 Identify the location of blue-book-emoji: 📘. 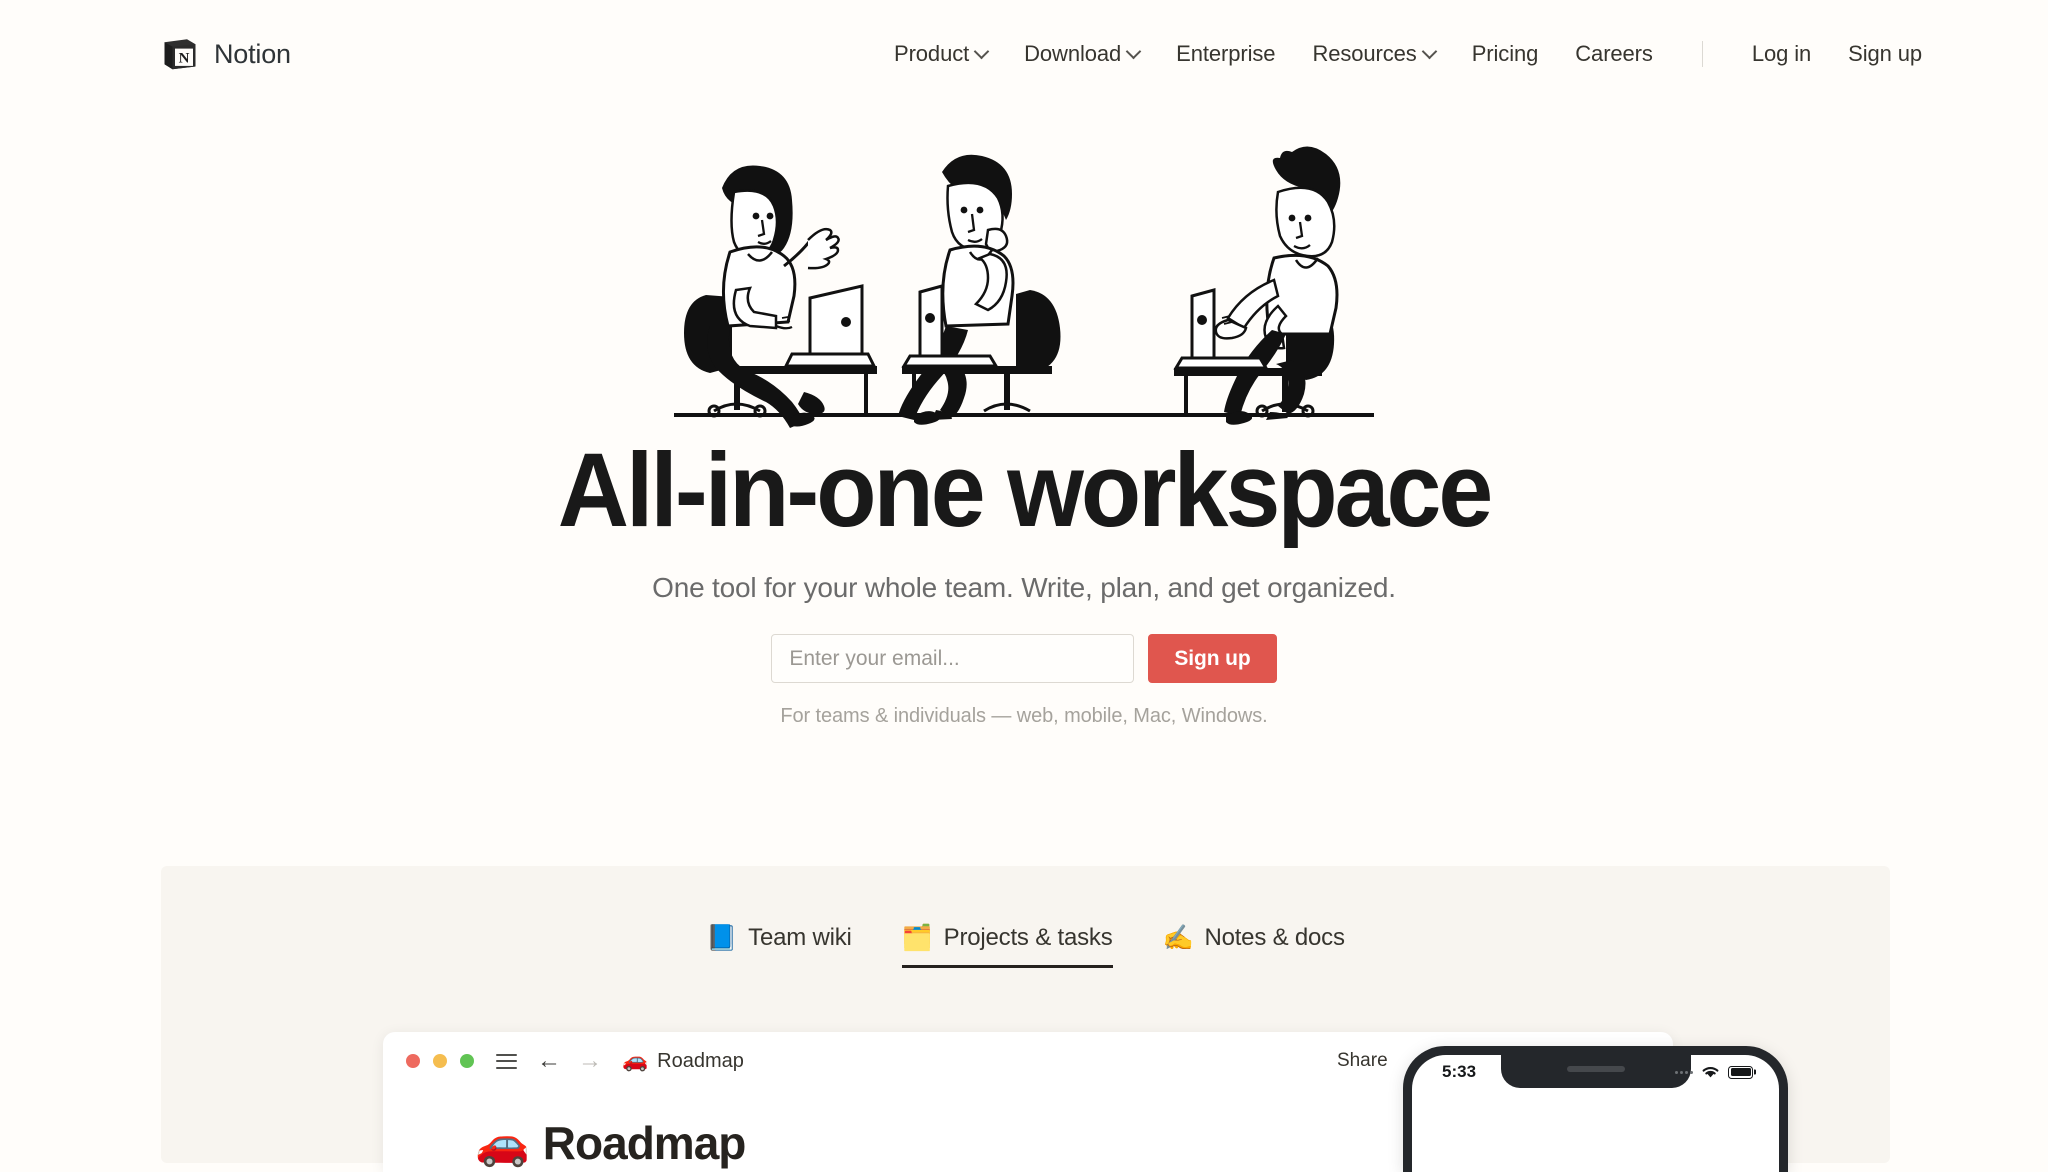
(722, 937).